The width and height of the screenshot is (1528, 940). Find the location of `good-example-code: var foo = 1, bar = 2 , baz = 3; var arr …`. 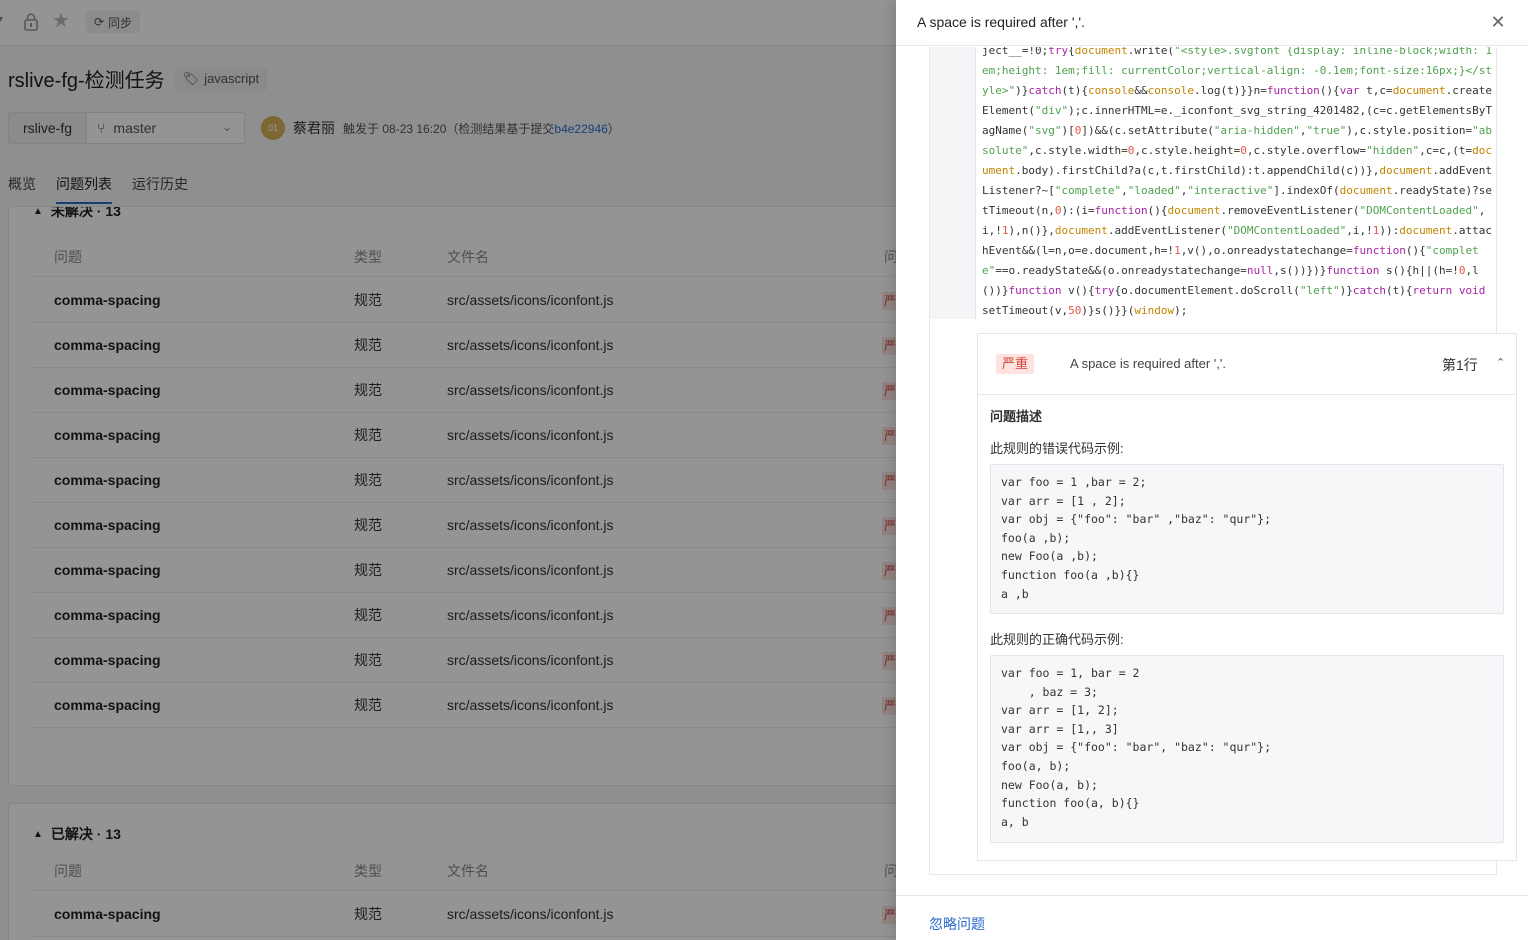

good-example-code: var foo = 1, bar = 2 , baz = 3; var arr … is located at coordinates (1247, 749).